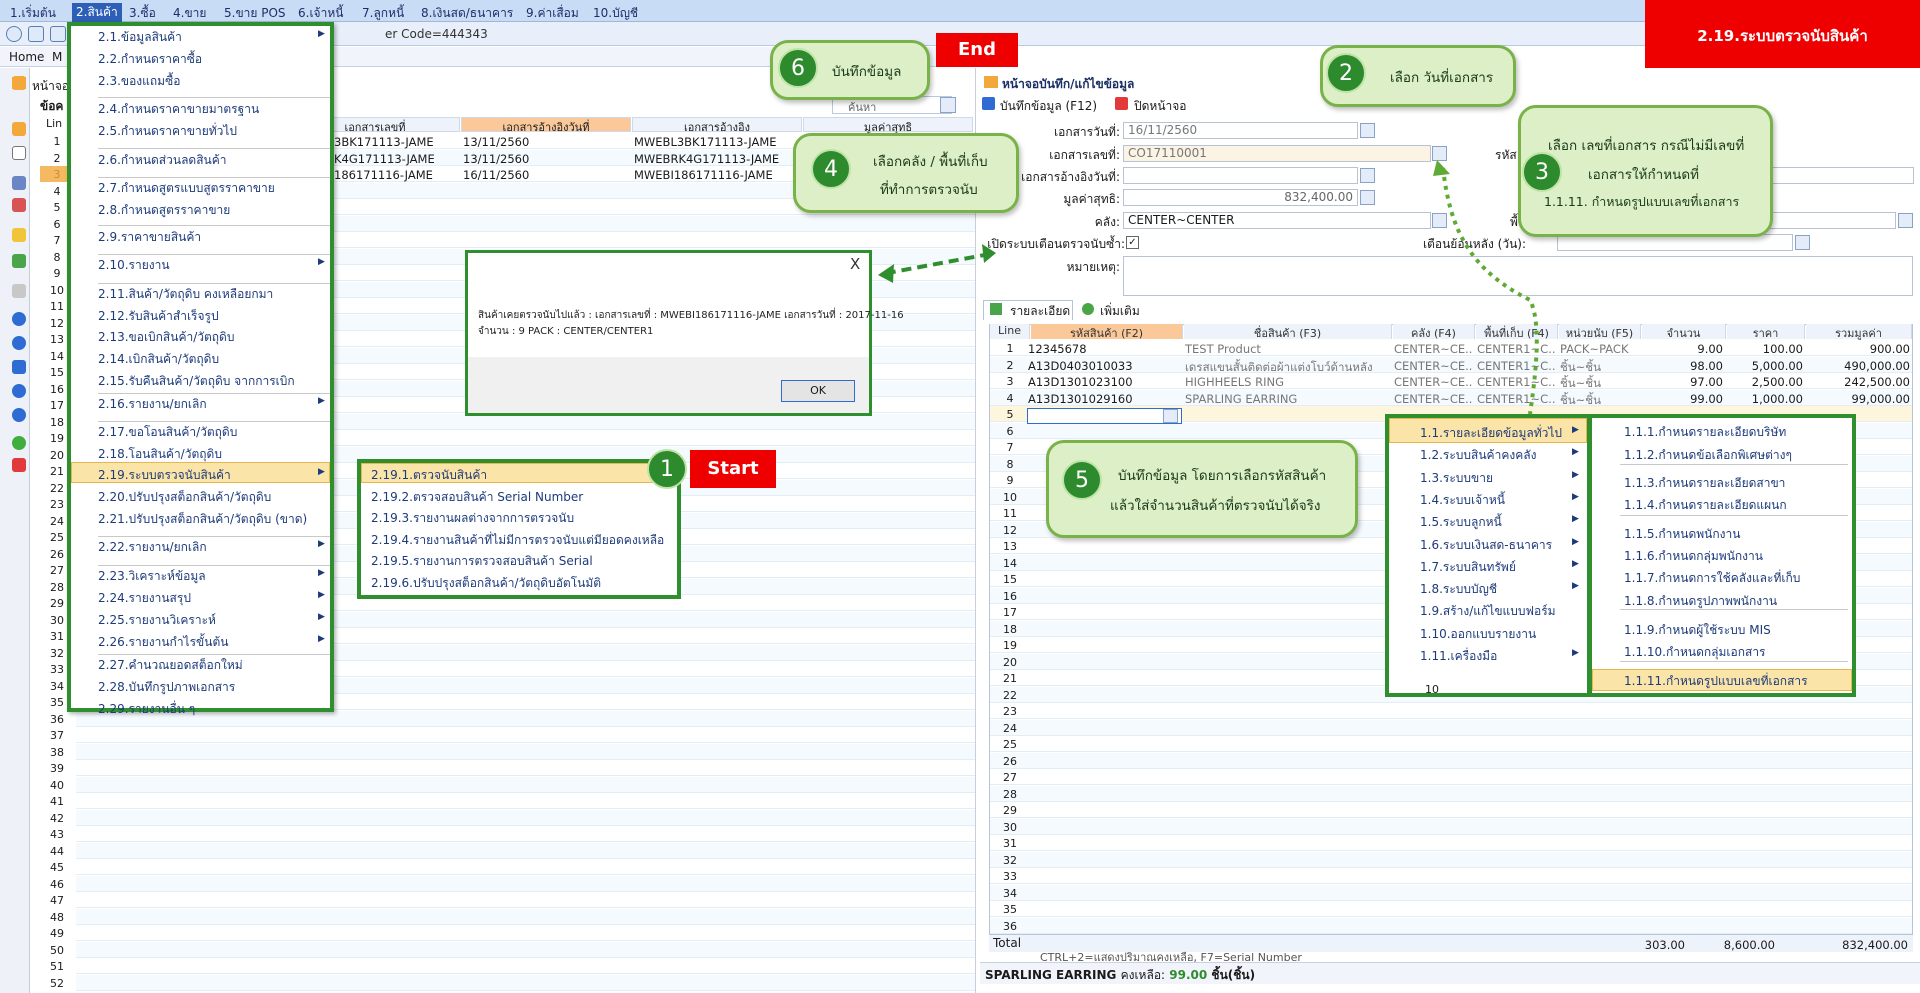 Image resolution: width=1920 pixels, height=993 pixels. Describe the element at coordinates (1644, 175) in the screenshot. I see `callout-3-line2: เอกสารให้กำหนดที่` at that location.